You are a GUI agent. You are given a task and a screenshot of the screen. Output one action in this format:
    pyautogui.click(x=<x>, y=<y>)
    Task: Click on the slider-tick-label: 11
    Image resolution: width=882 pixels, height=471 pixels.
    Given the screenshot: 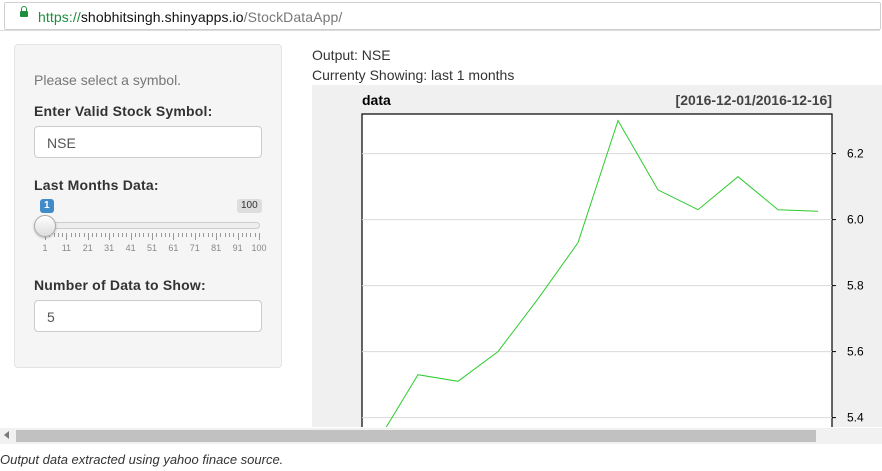 What is the action you would take?
    pyautogui.click(x=66, y=248)
    